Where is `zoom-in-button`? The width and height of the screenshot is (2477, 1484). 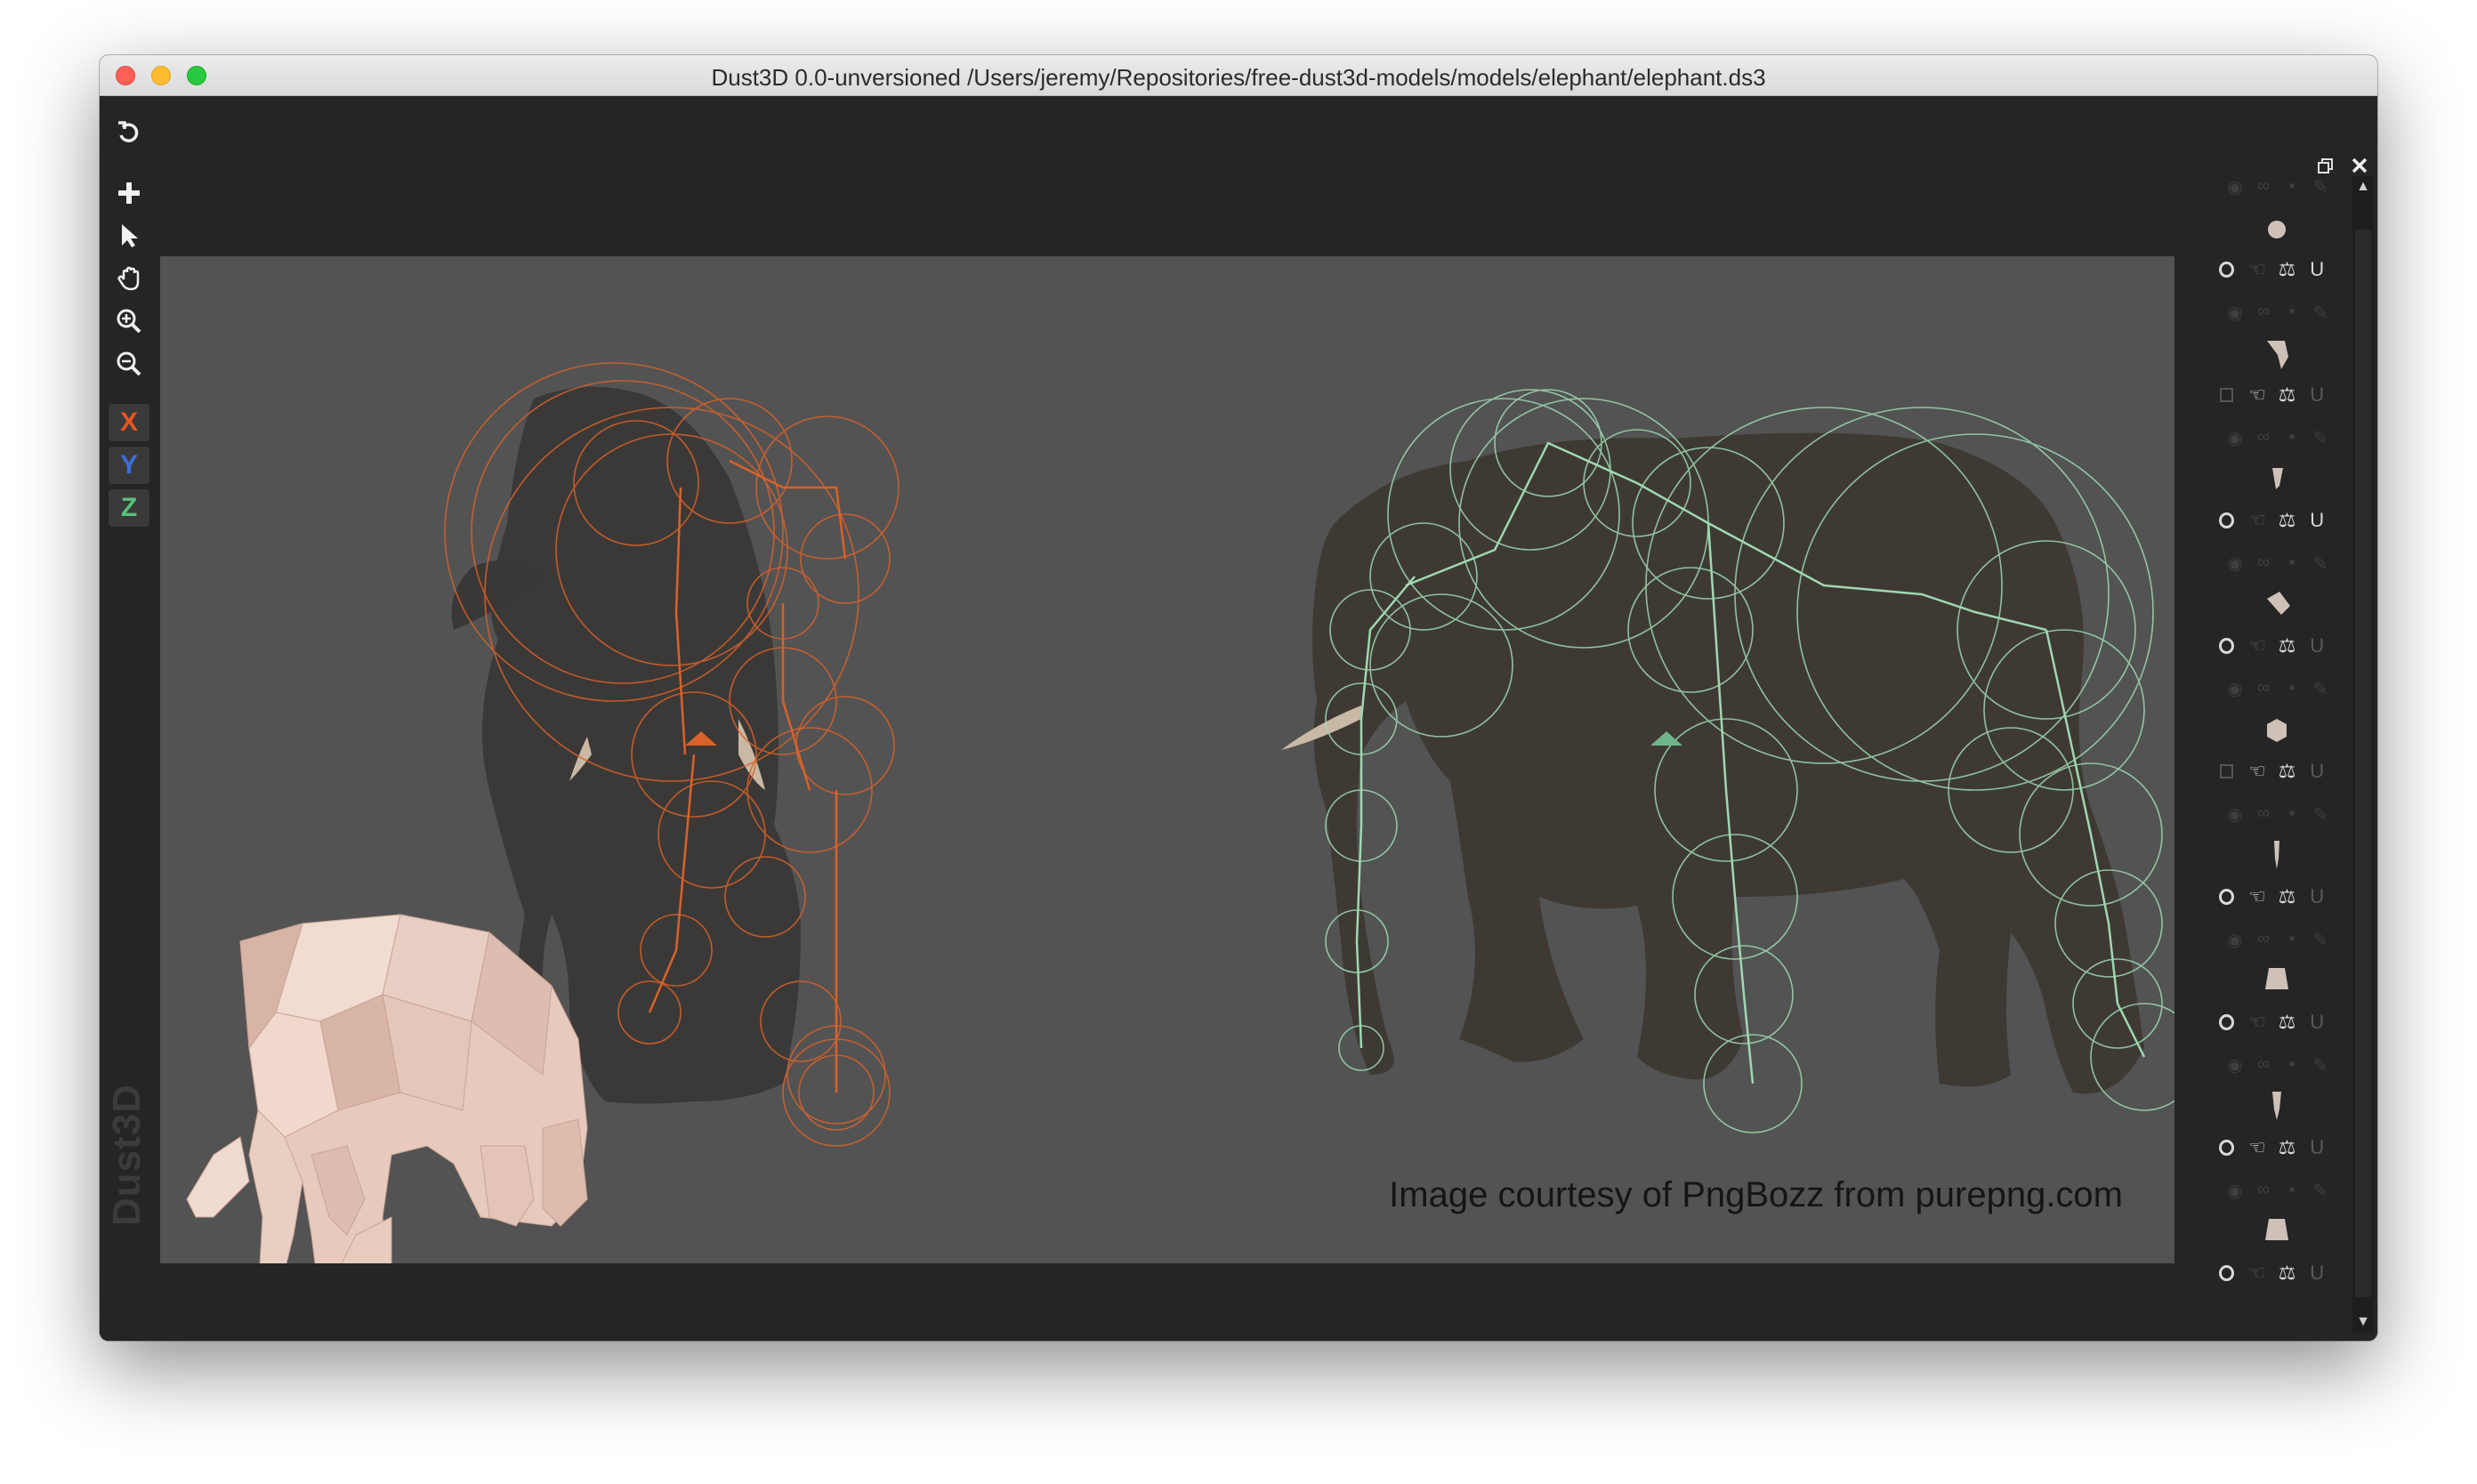
zoom-in-button is located at coordinates (129, 321).